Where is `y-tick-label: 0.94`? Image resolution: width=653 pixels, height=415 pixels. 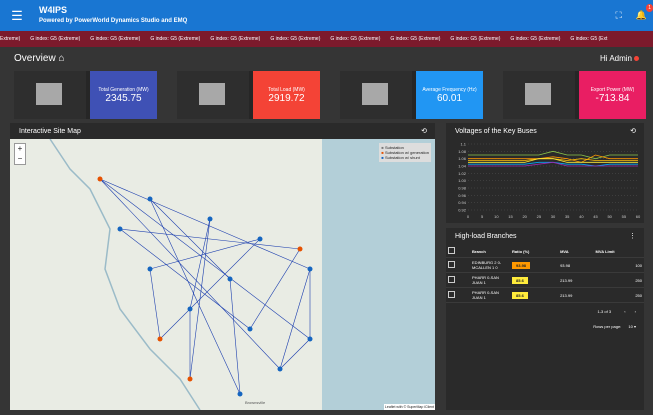 y-tick-label: 0.94 is located at coordinates (462, 202).